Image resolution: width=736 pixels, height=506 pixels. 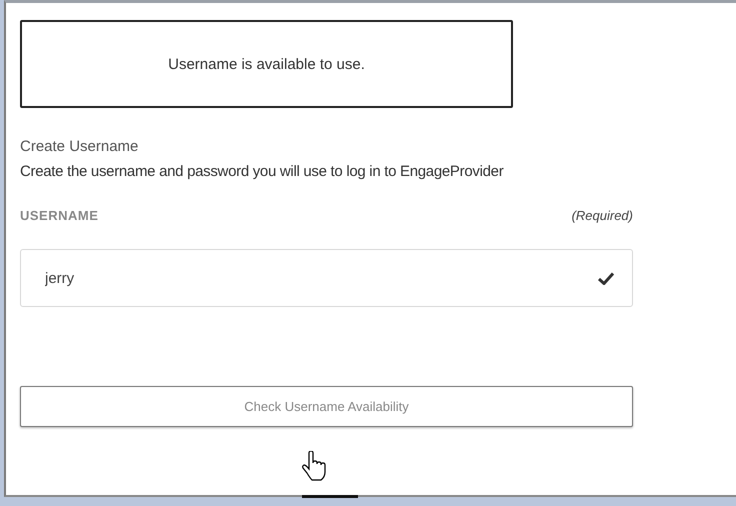 I want to click on required-note: (Required), so click(x=602, y=215).